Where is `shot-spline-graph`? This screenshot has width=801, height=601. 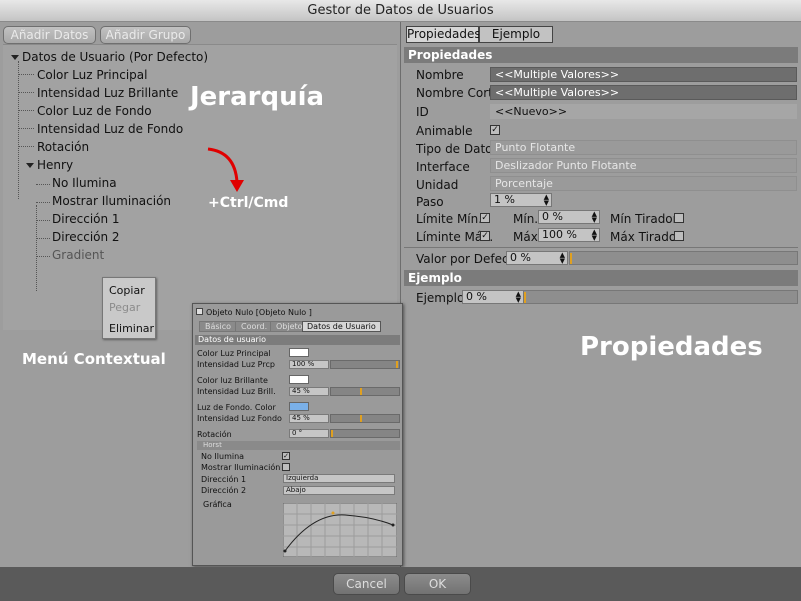 shot-spline-graph is located at coordinates (340, 530).